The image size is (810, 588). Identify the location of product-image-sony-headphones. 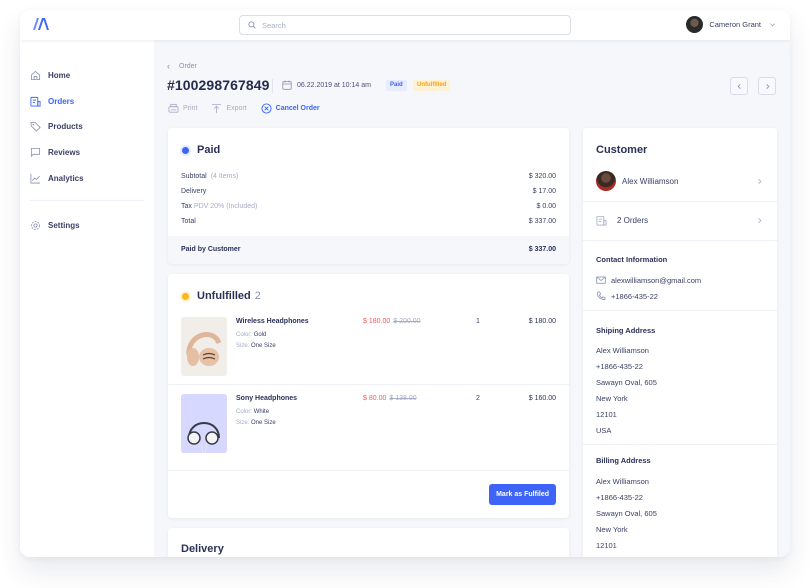
(204, 423).